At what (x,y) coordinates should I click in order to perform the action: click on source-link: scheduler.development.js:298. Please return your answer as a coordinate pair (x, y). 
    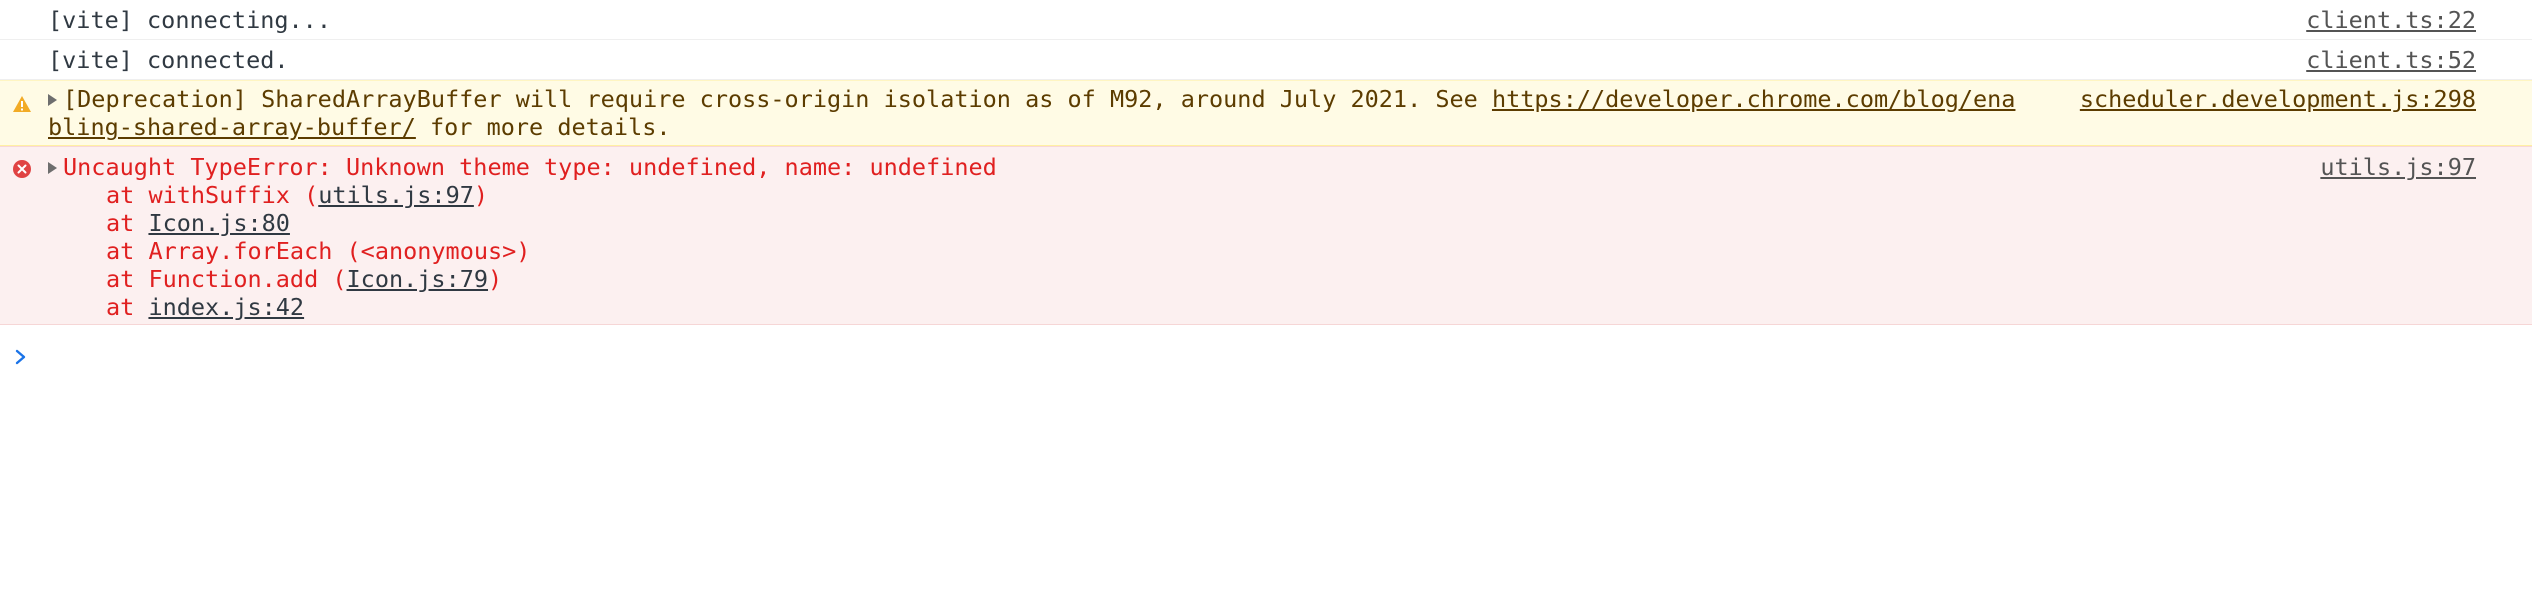
    Looking at the image, I should click on (2278, 99).